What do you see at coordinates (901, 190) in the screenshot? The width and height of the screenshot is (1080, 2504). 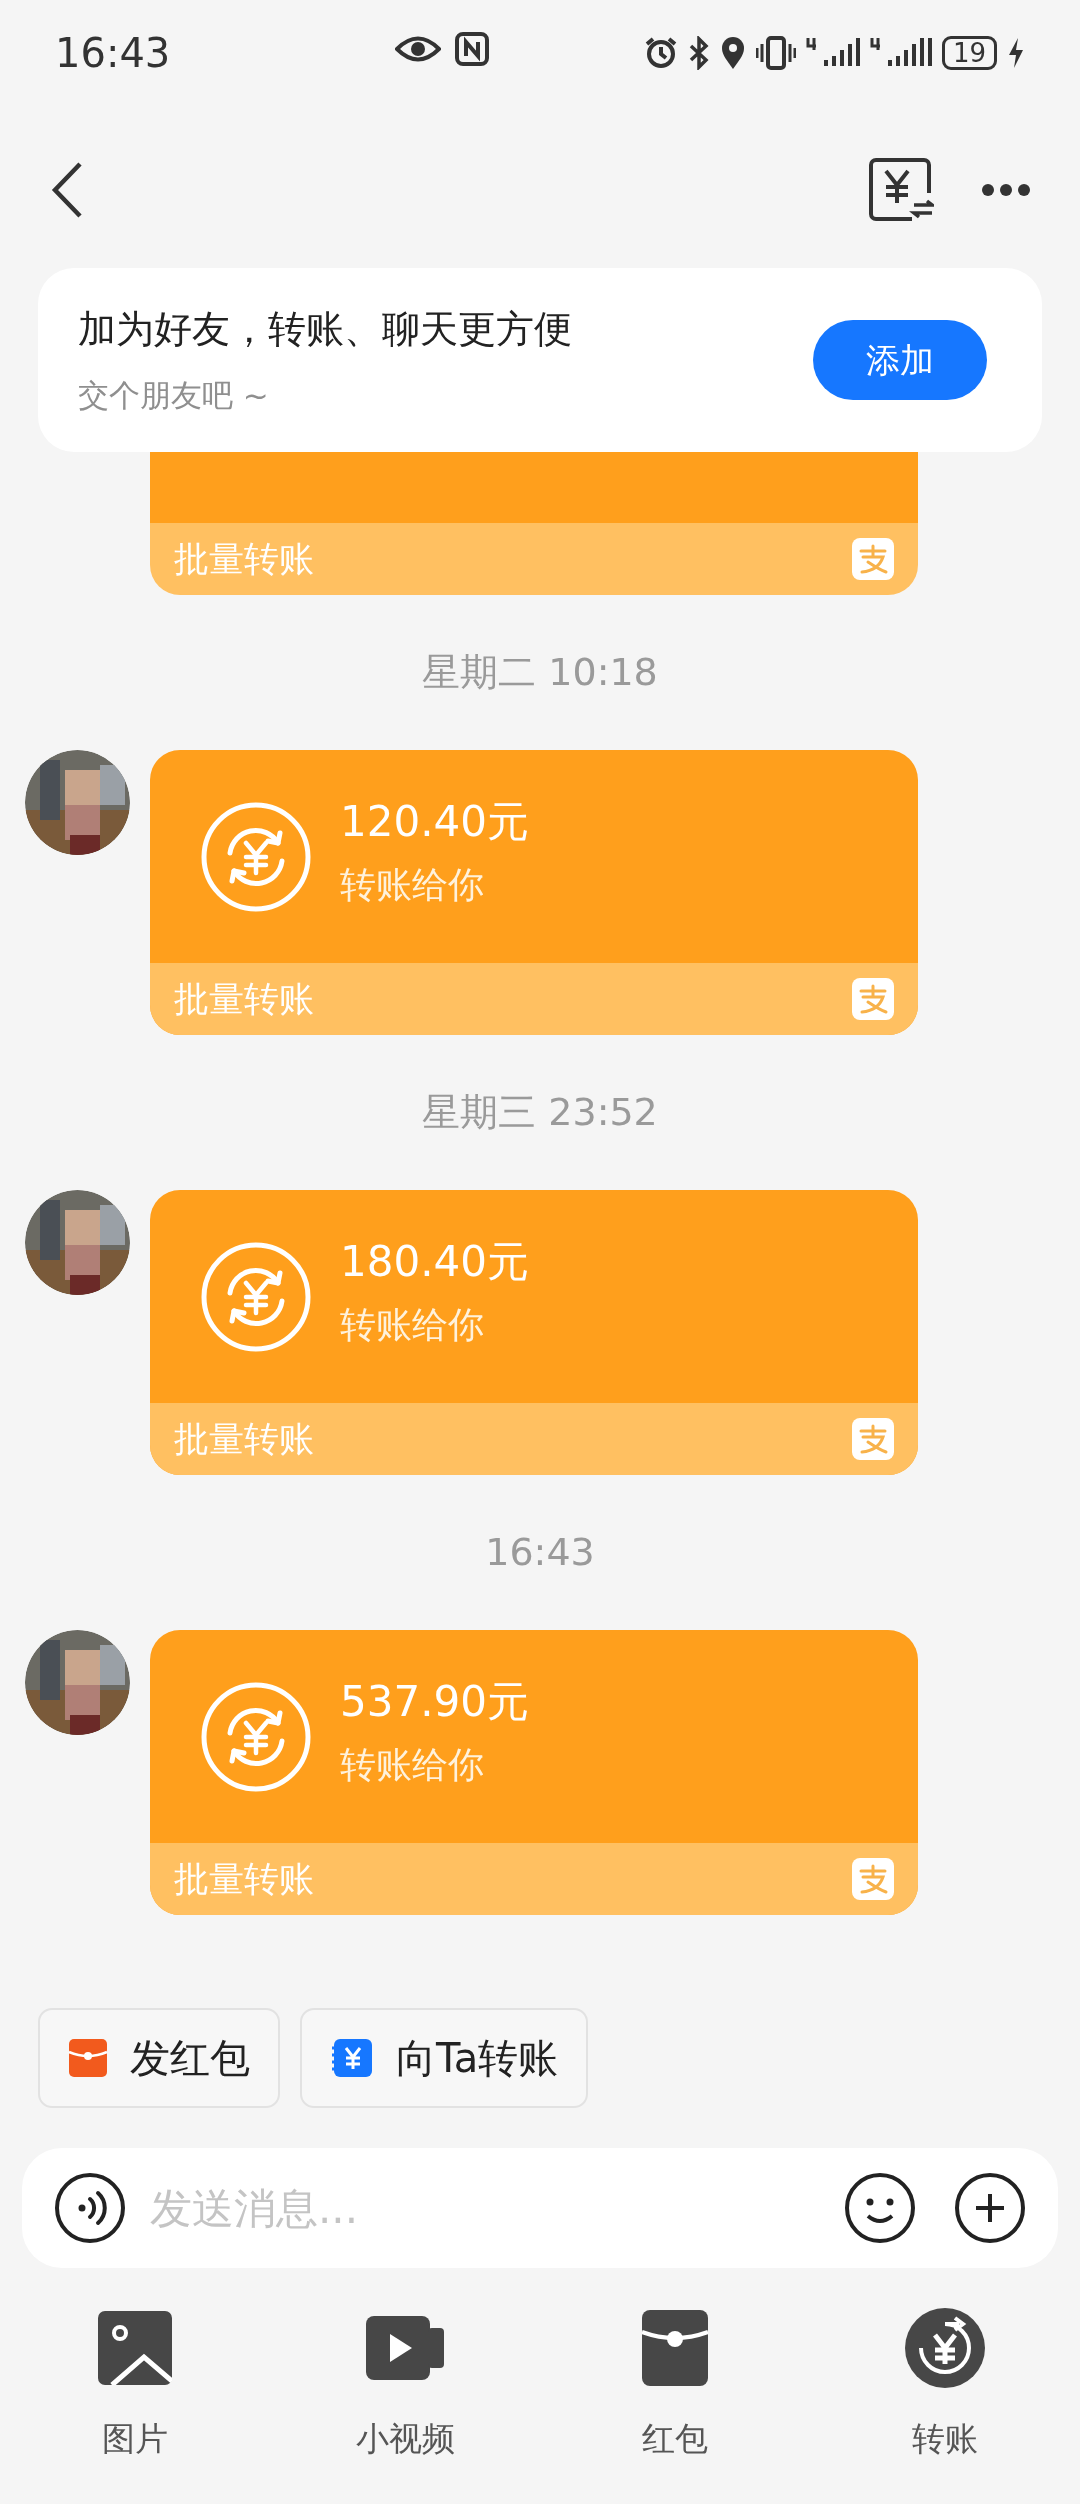 I see `transfer-button` at bounding box center [901, 190].